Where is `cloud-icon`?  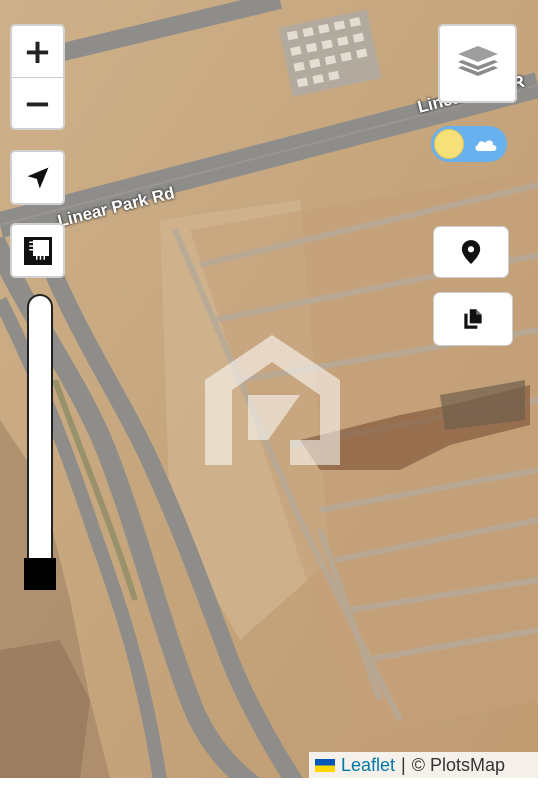
cloud-icon is located at coordinates (486, 145).